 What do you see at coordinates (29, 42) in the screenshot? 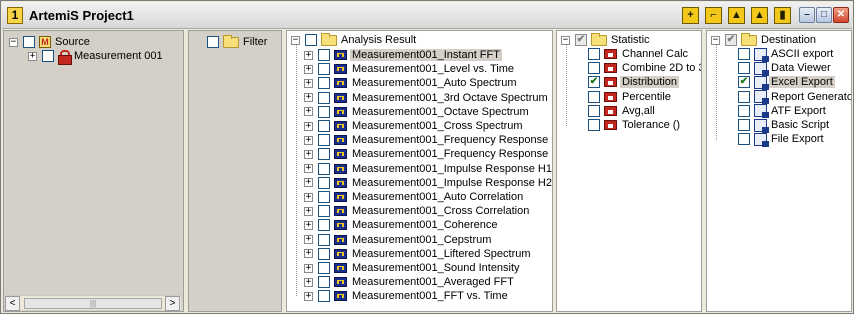
I see `source-checkbox` at bounding box center [29, 42].